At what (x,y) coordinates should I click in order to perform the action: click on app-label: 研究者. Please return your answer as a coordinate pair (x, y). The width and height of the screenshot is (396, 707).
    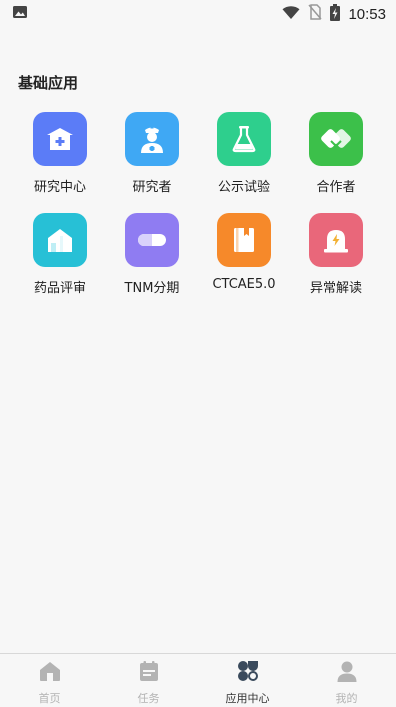
    Looking at the image, I should click on (152, 187).